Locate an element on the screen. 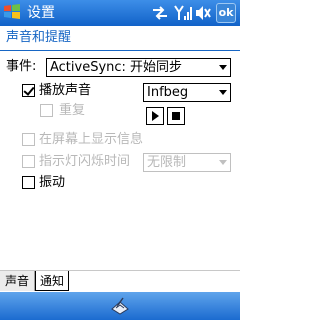 The height and width of the screenshot is (320, 320). flash-duration-value: 无限制 is located at coordinates (167, 162).